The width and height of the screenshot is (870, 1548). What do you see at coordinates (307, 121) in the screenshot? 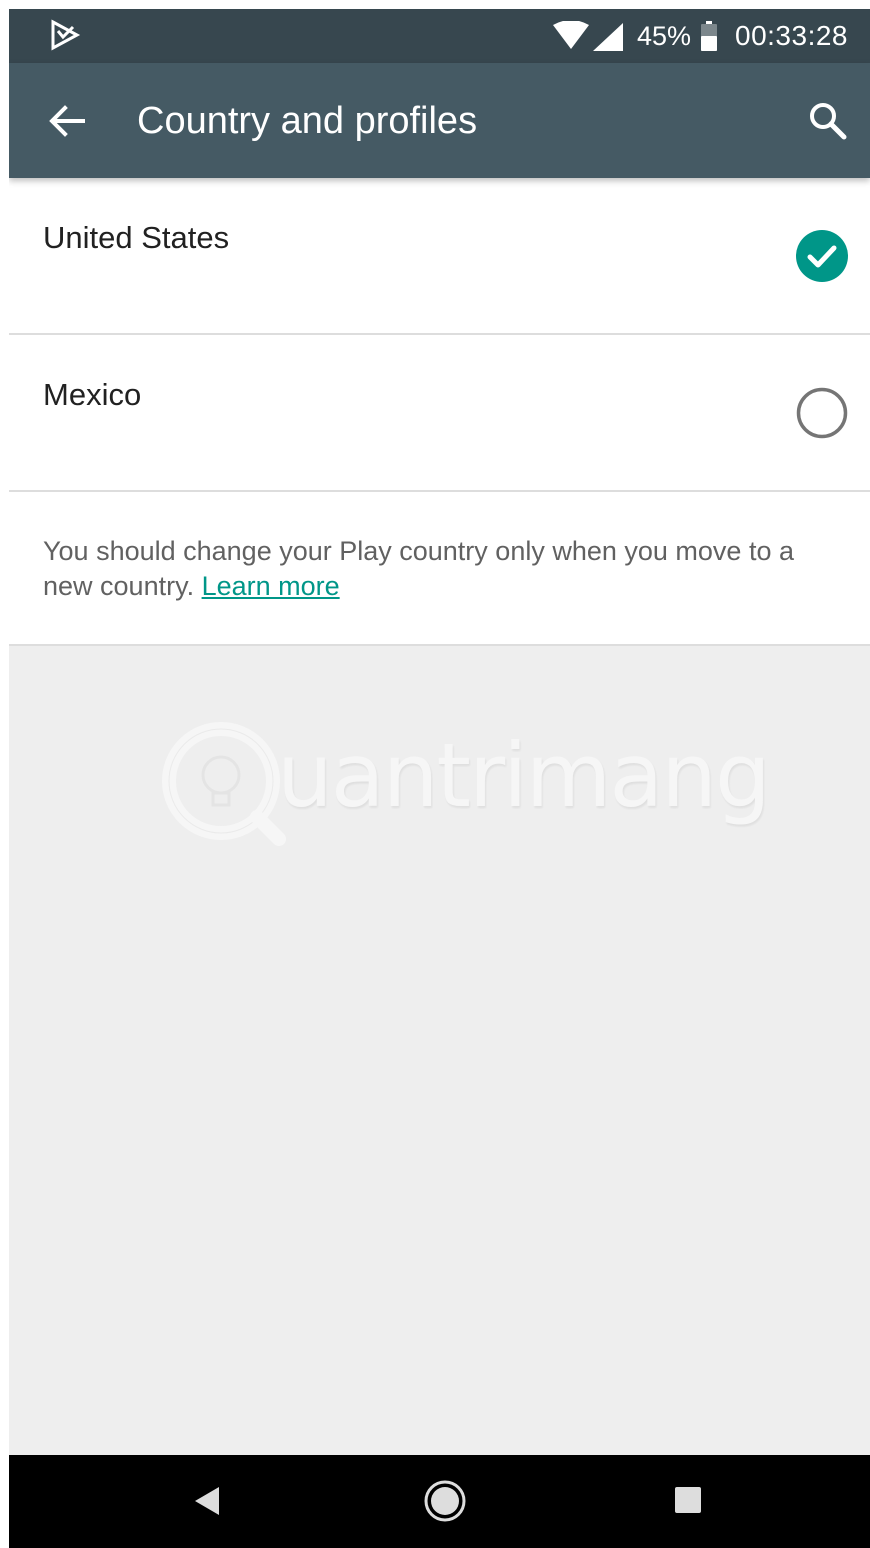
I see `page-title: Country and profiles` at bounding box center [307, 121].